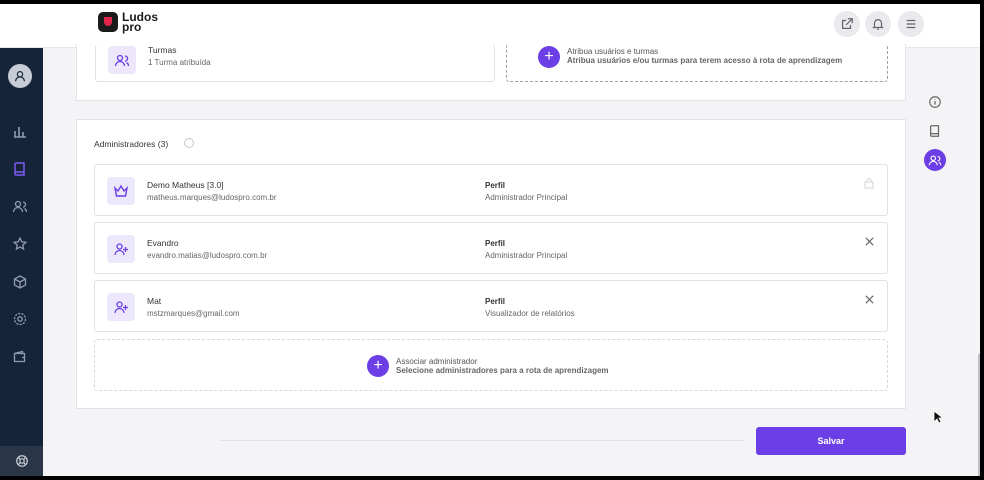 The image size is (984, 480). I want to click on groups-row: Turmas 1 Turma atribuída, so click(295, 63).